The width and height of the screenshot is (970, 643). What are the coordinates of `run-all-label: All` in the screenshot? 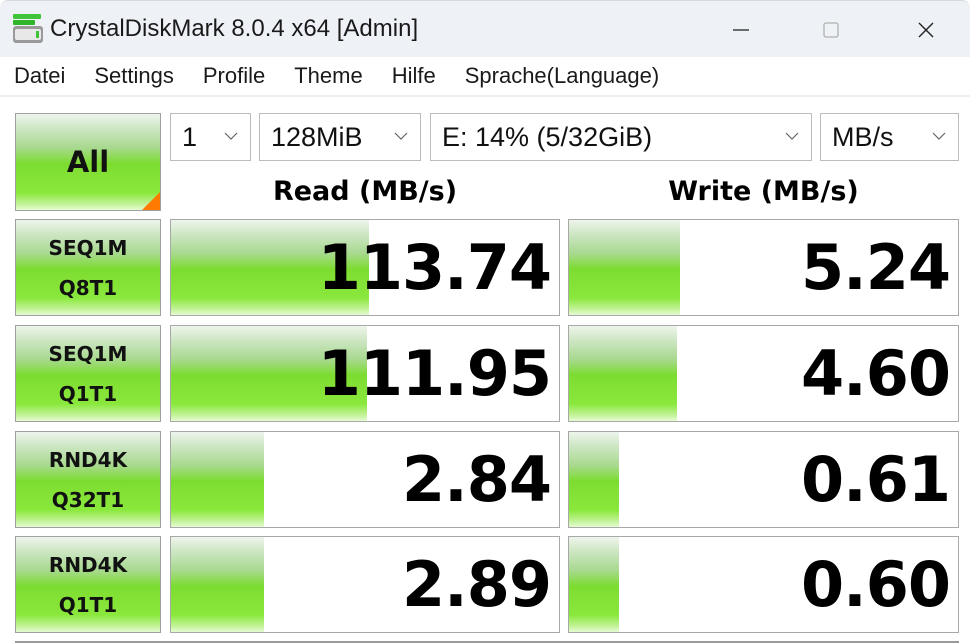 It's located at (88, 162).